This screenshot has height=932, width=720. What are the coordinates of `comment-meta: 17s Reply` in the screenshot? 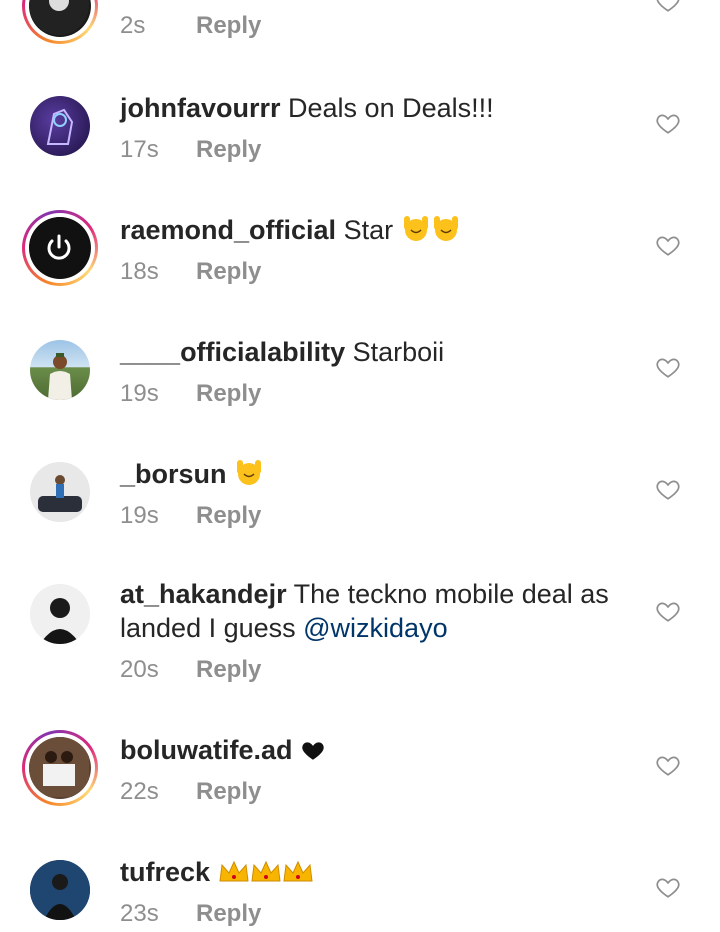 It's located at (190, 150).